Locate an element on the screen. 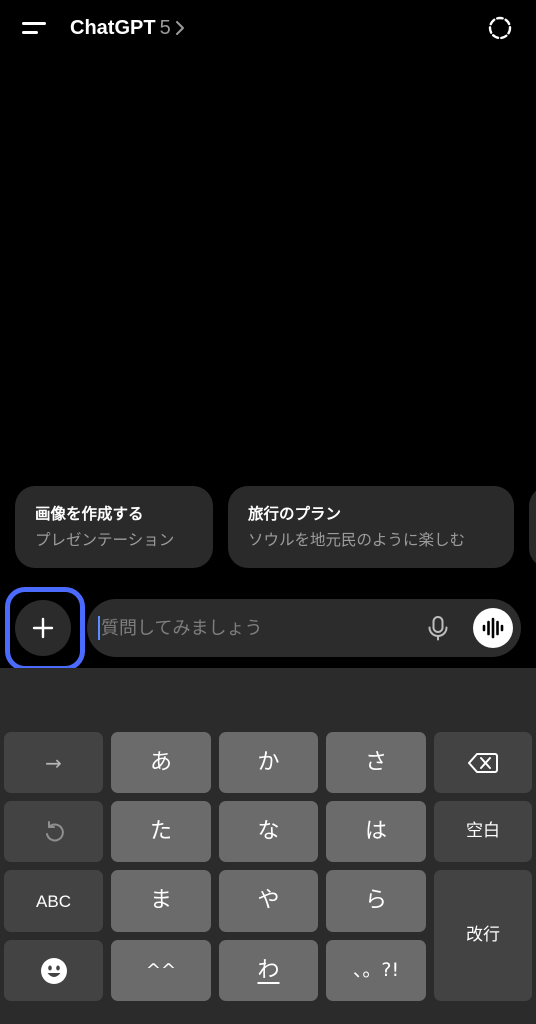 This screenshot has width=536, height=1024. add-attachment-button is located at coordinates (43, 628).